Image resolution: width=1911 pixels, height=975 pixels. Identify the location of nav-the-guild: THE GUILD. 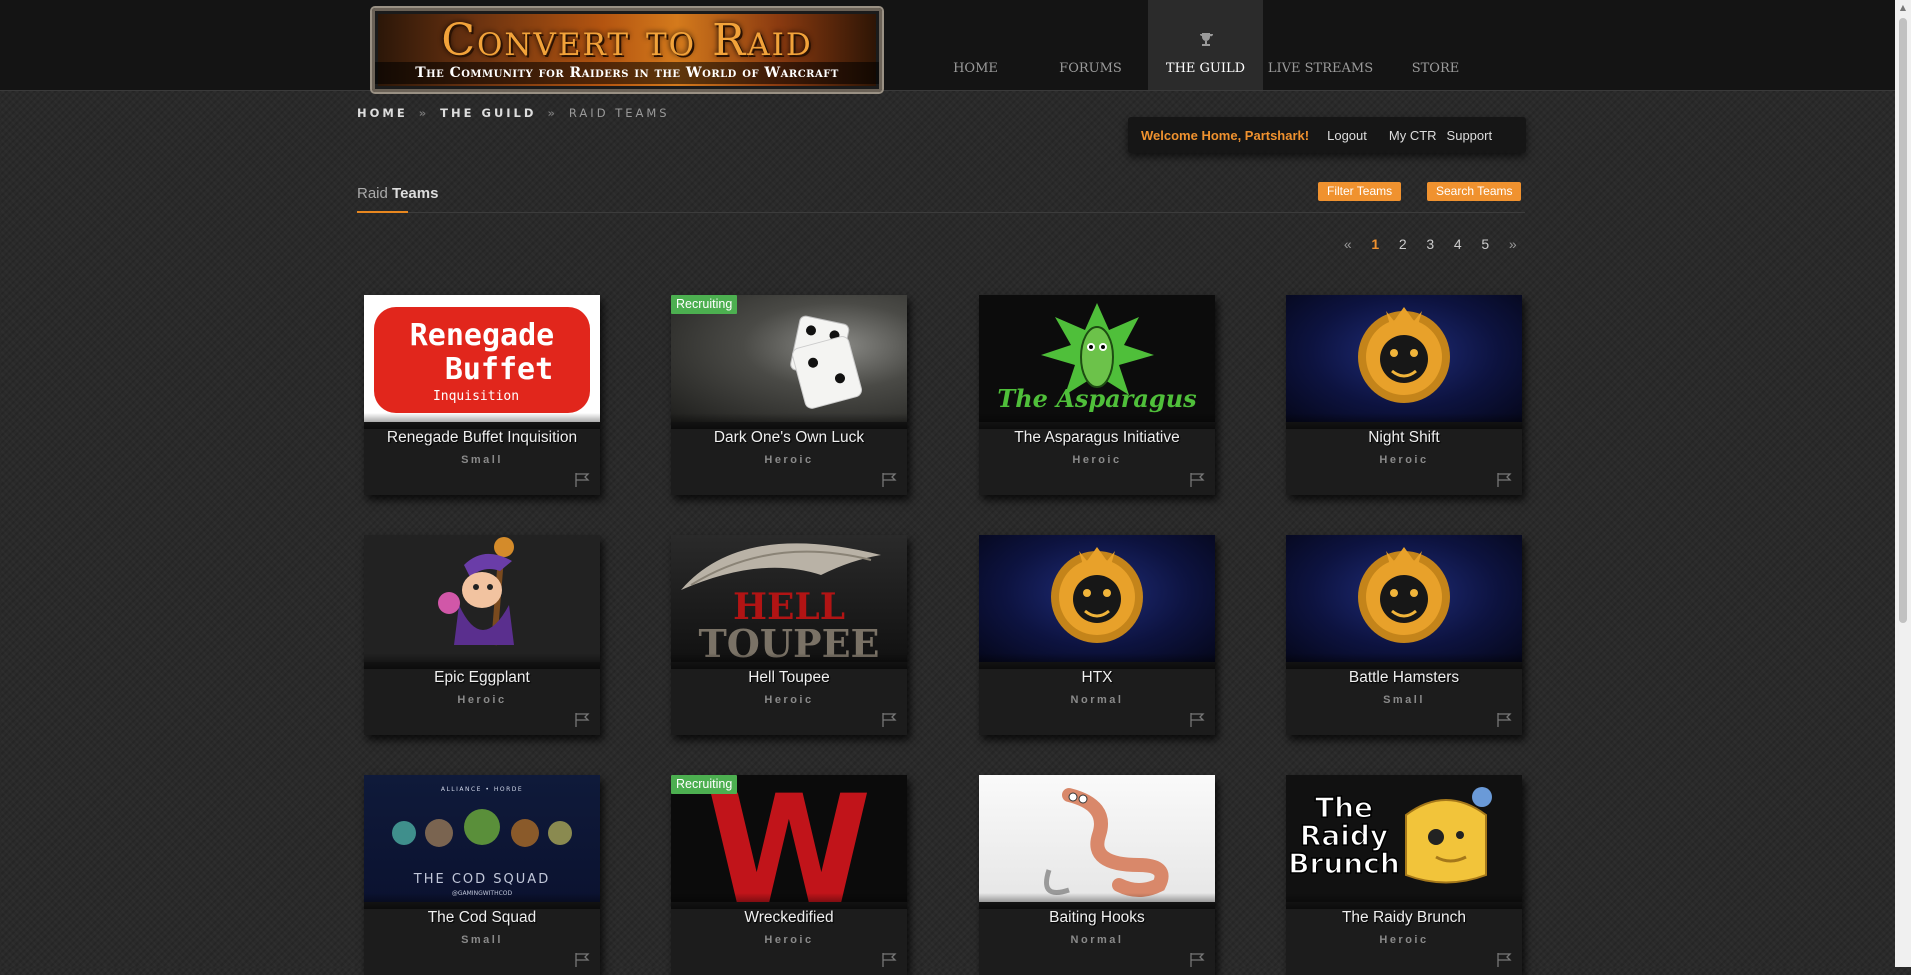
(1205, 45).